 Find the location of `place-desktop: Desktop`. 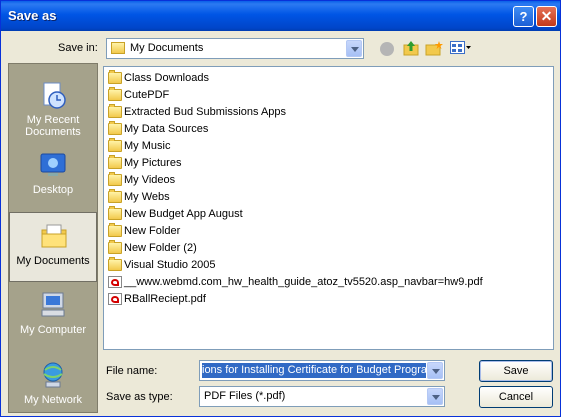

place-desktop: Desktop is located at coordinates (53, 177).